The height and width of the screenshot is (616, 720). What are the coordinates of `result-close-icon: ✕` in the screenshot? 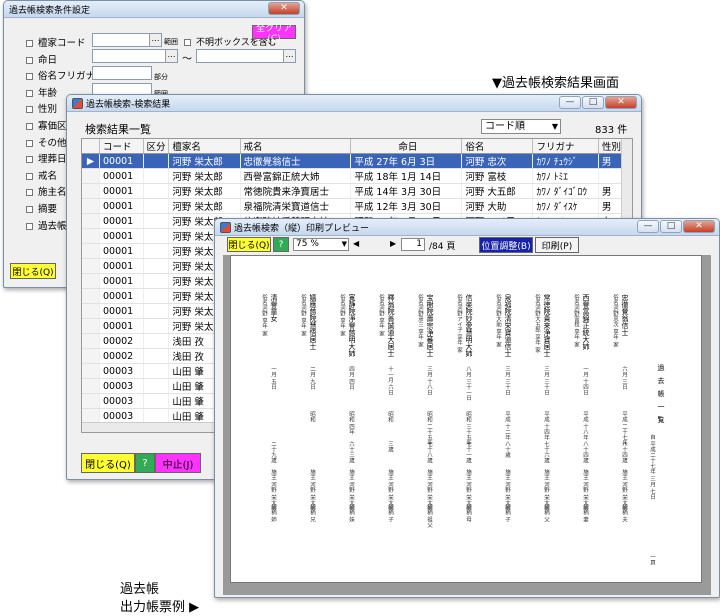 It's located at (621, 102).